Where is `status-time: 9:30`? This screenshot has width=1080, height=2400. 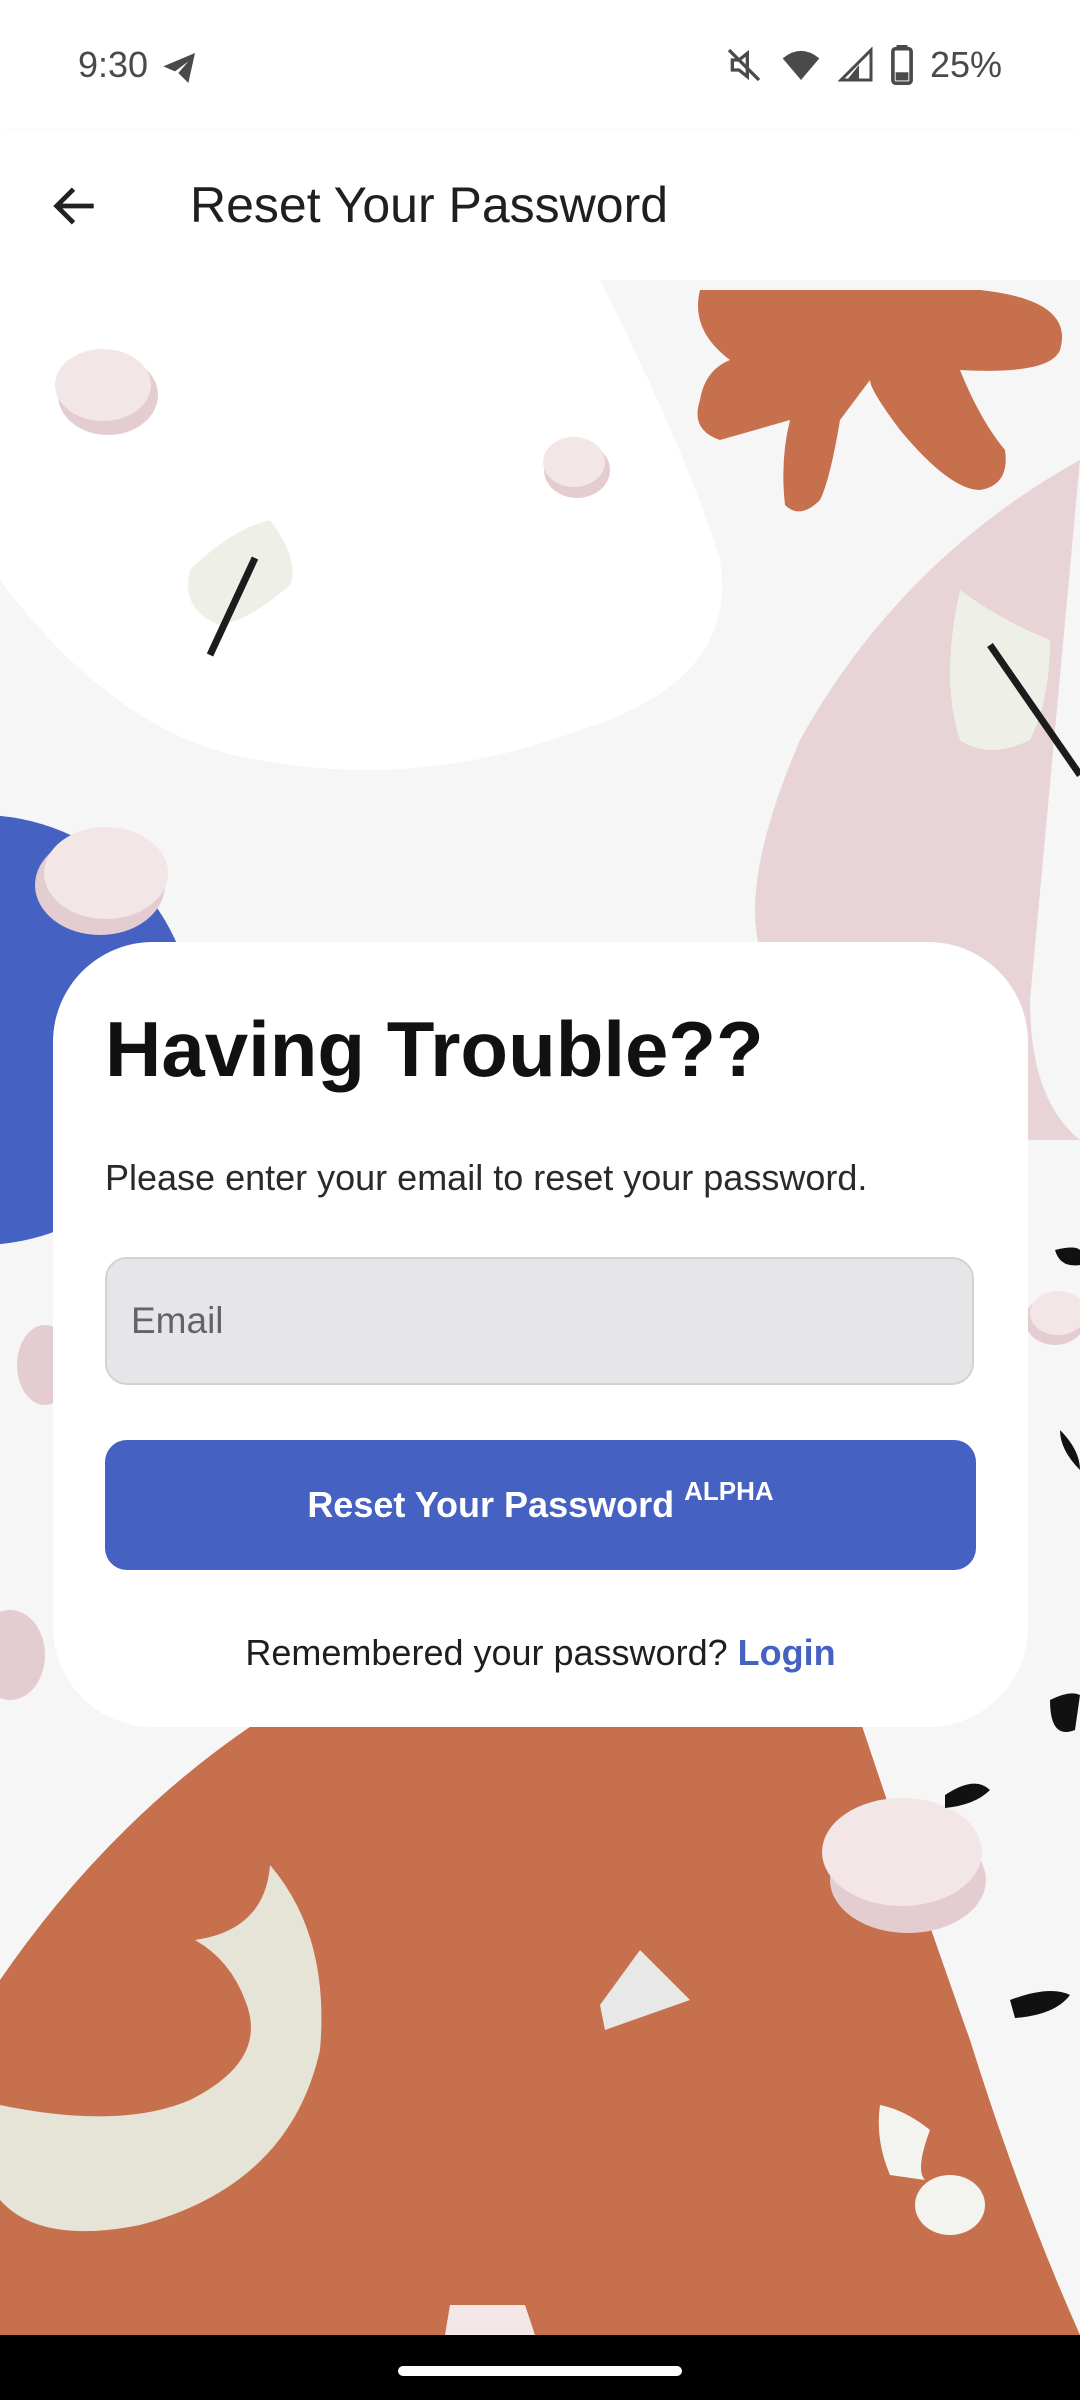
status-time: 9:30 is located at coordinates (113, 64).